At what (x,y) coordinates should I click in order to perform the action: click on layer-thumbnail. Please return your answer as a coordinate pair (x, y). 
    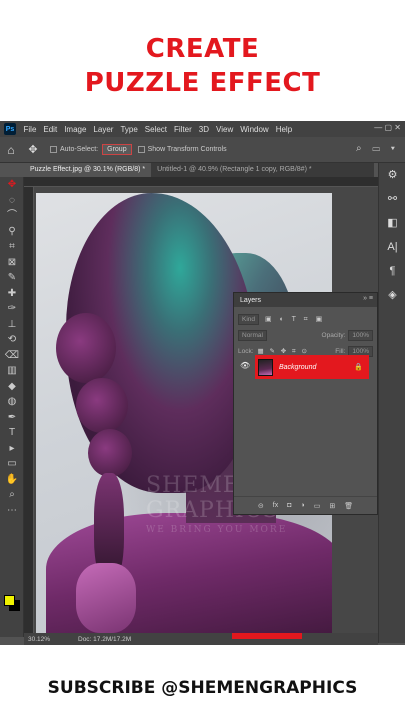
    Looking at the image, I should click on (265, 367).